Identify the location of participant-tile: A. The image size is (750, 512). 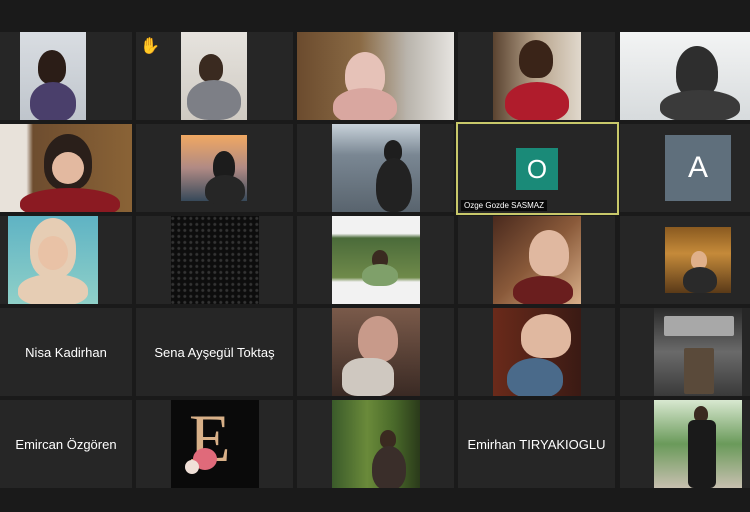
(685, 168).